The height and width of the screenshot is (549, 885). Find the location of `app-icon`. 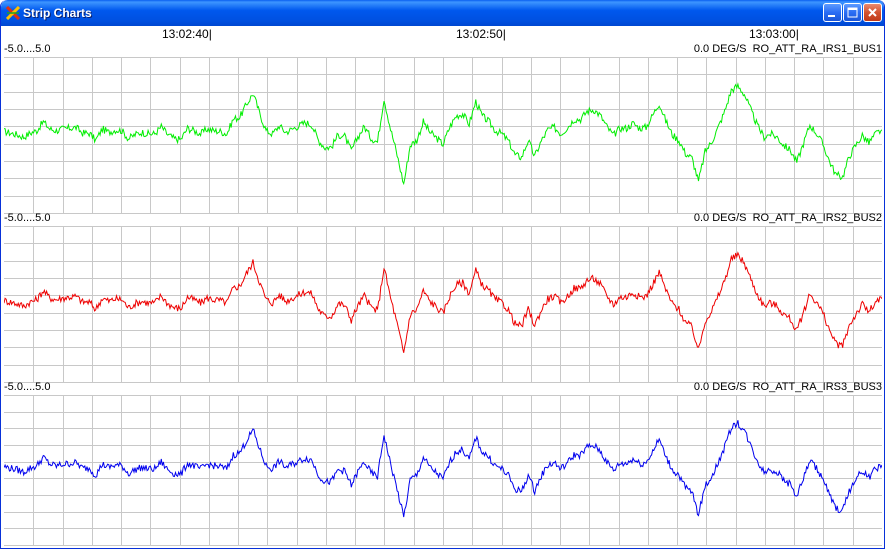

app-icon is located at coordinates (13, 13).